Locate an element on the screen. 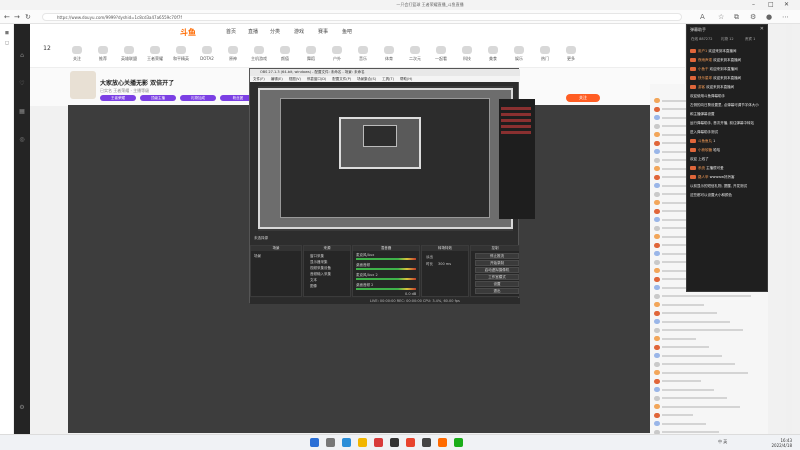 The height and width of the screenshot is (450, 800). category-item: 二次元 is located at coordinates (415, 54).